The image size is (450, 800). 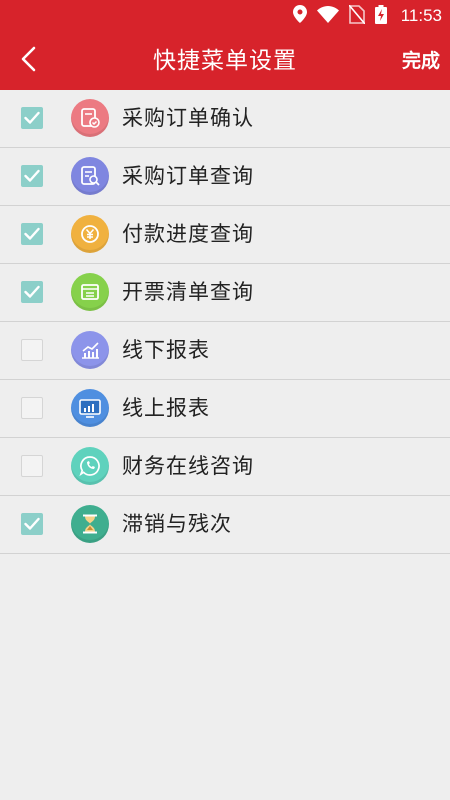 What do you see at coordinates (327, 16) in the screenshot?
I see `wifi-icon` at bounding box center [327, 16].